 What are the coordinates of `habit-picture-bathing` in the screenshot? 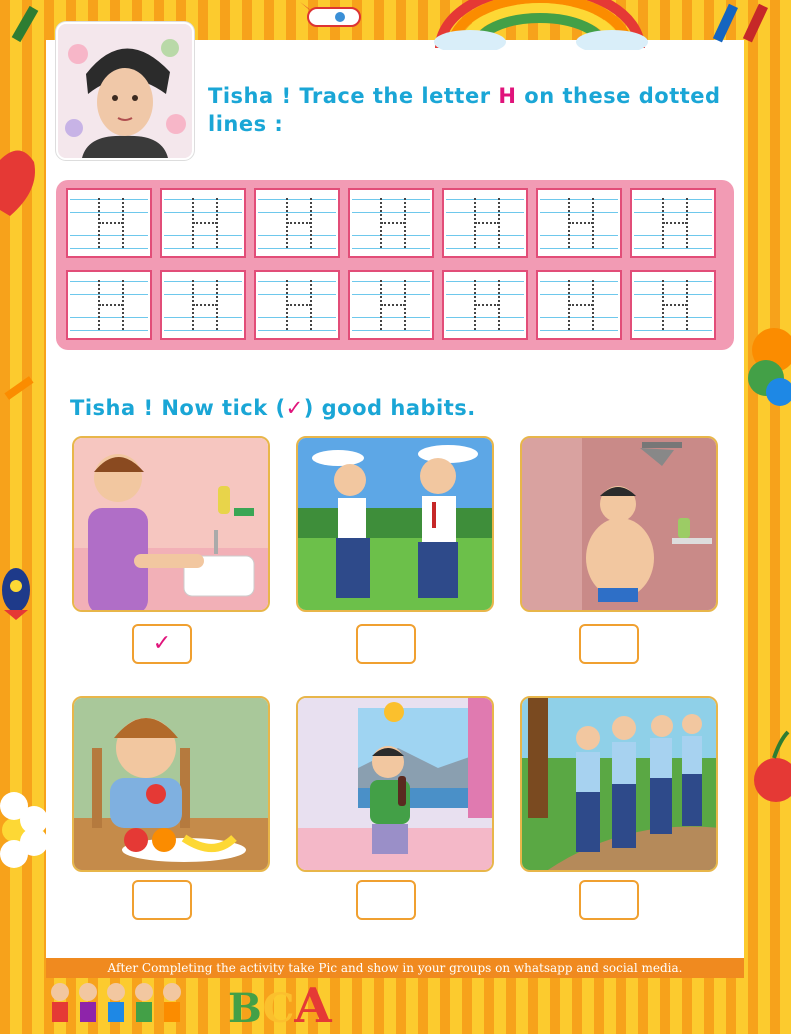 It's located at (619, 524).